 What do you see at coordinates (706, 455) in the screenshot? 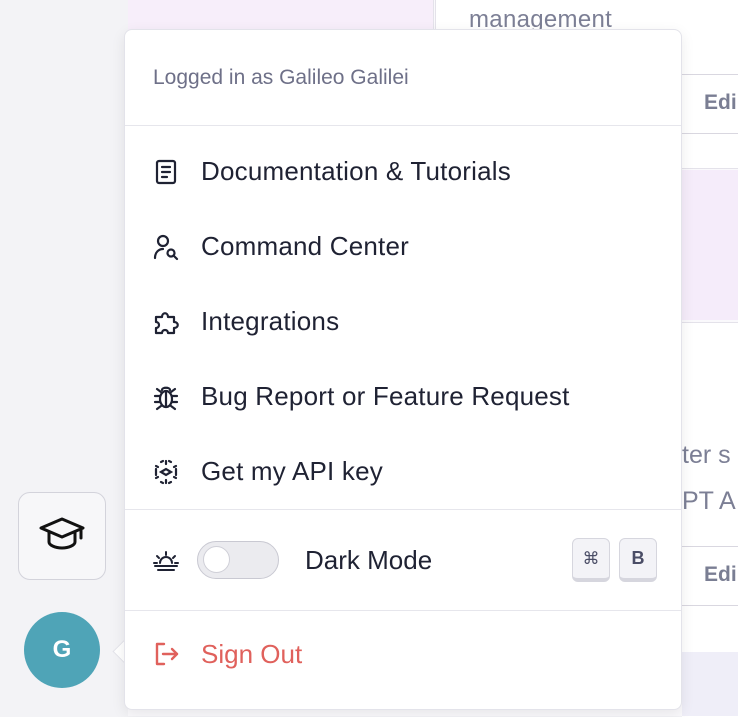
I see `card2-text-line1: ter s` at bounding box center [706, 455].